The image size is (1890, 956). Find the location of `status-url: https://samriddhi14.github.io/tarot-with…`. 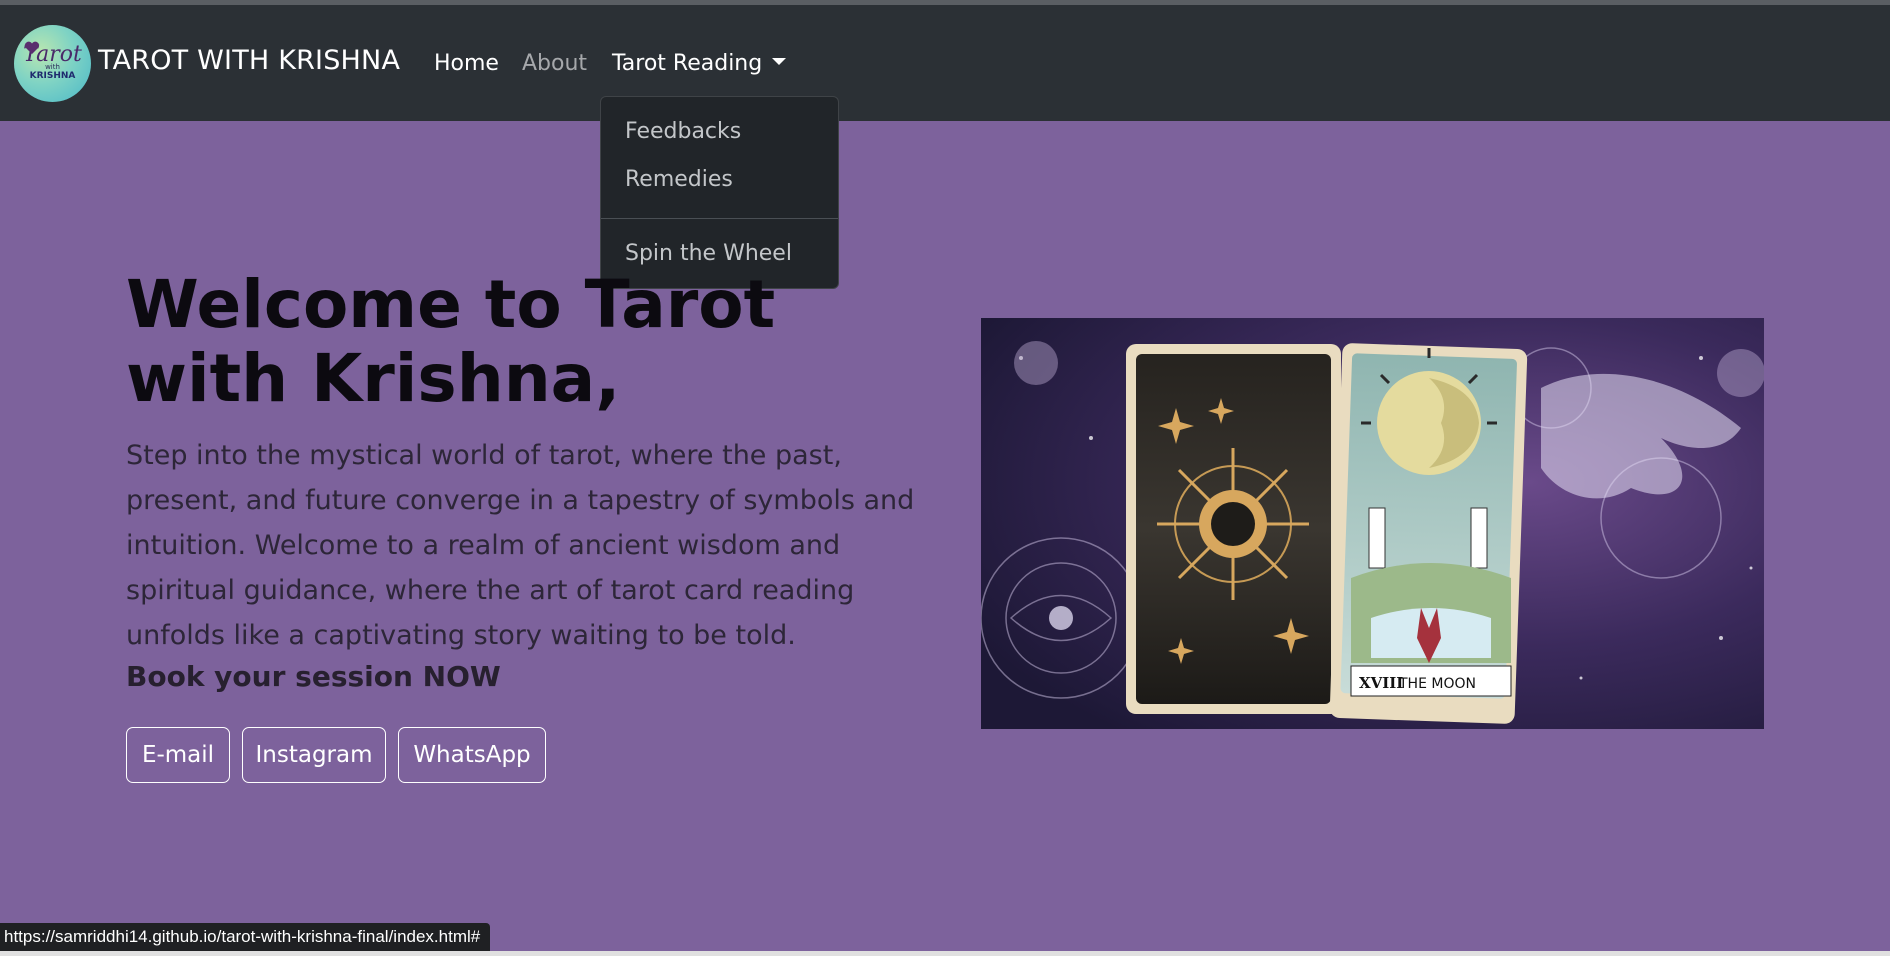

status-url: https://samriddhi14.github.io/tarot-with… is located at coordinates (242, 936).